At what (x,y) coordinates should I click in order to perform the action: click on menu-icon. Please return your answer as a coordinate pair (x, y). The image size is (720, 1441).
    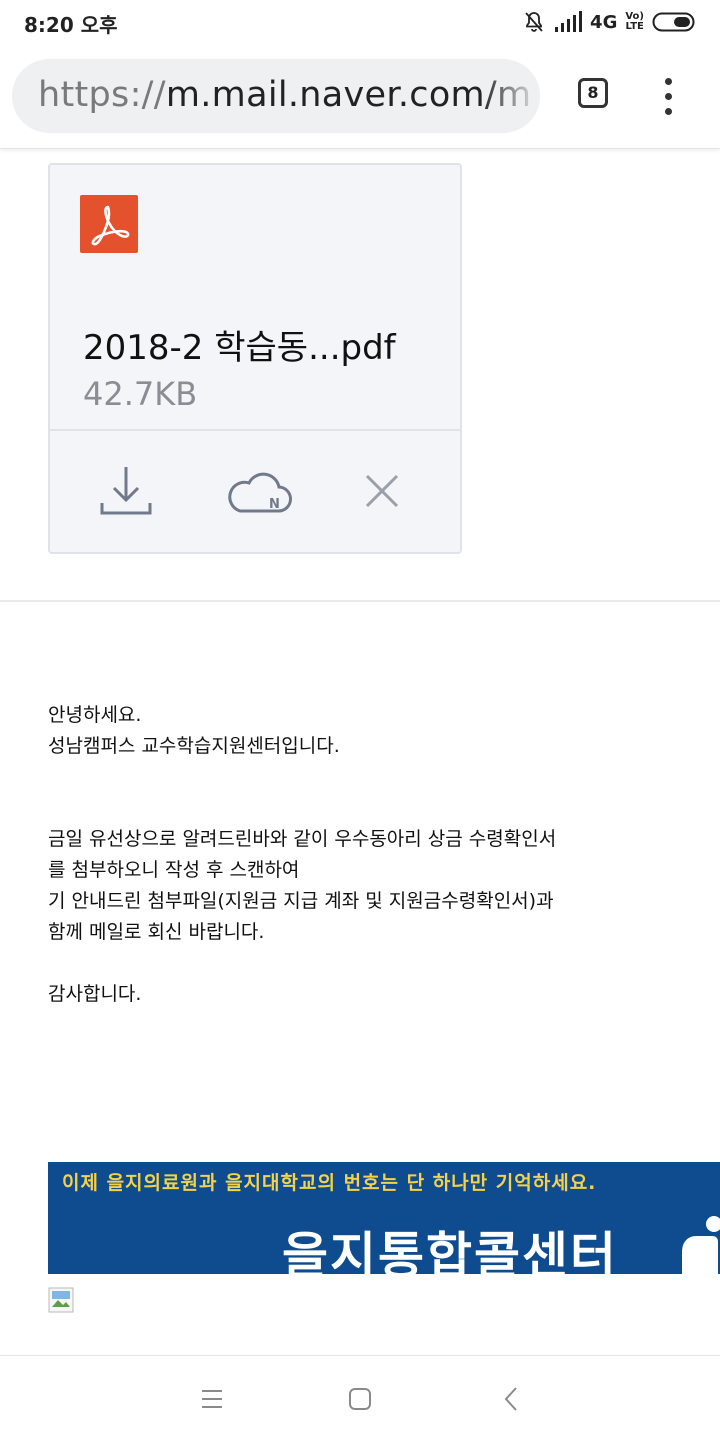
    Looking at the image, I should click on (212, 1399).